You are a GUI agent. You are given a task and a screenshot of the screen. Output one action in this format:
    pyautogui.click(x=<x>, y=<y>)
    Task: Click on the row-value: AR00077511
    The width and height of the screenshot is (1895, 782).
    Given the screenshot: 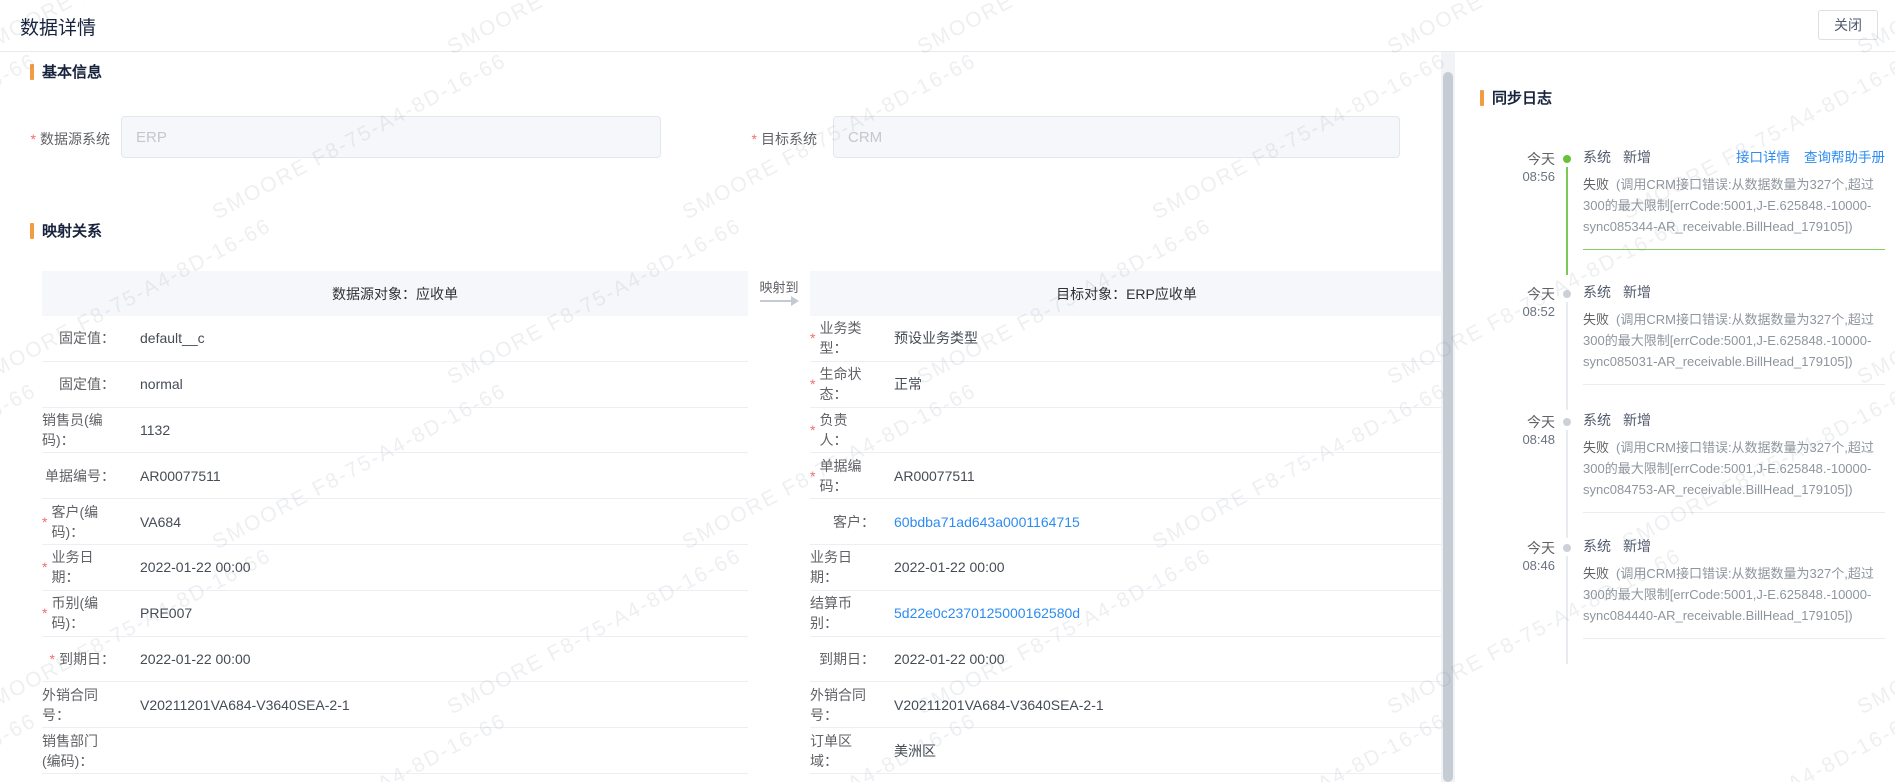 What is the action you would take?
    pyautogui.click(x=934, y=475)
    